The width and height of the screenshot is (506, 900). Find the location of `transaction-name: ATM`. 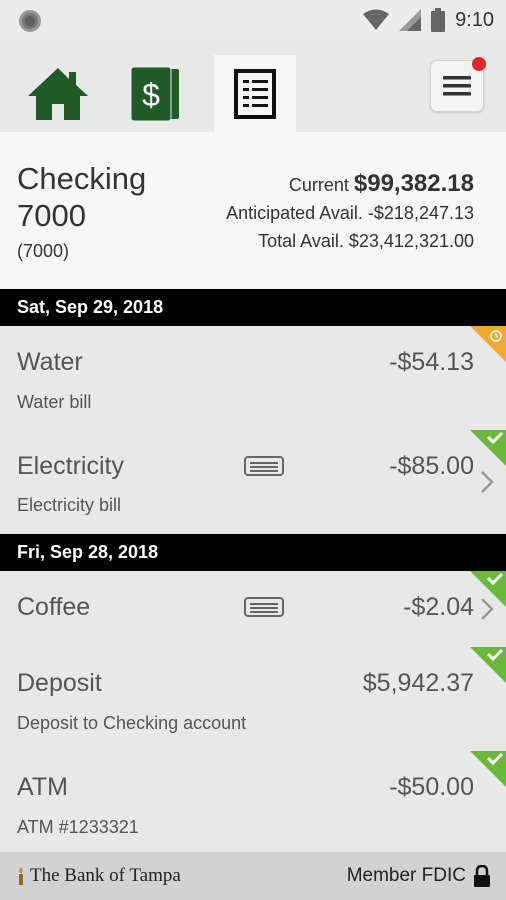

transaction-name: ATM is located at coordinates (42, 787).